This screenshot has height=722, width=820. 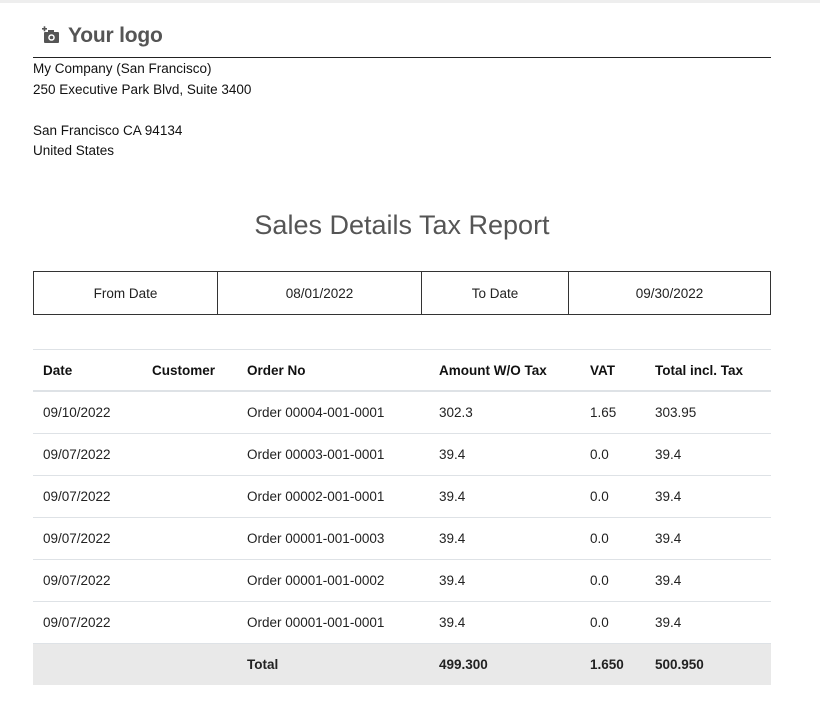 What do you see at coordinates (402, 225) in the screenshot?
I see `report-title: Sales Details Tax Report` at bounding box center [402, 225].